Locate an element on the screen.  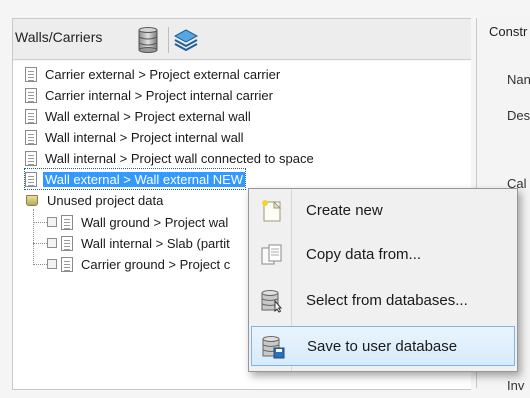
tree-child-item: Wall internal > Slab (partit is located at coordinates (139, 243).